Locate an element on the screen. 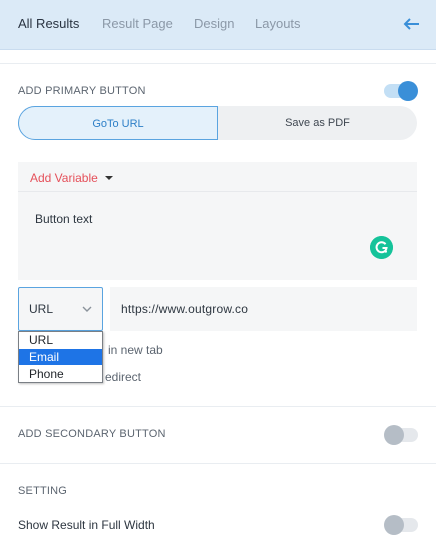  secondary-button-toggle is located at coordinates (401, 435).